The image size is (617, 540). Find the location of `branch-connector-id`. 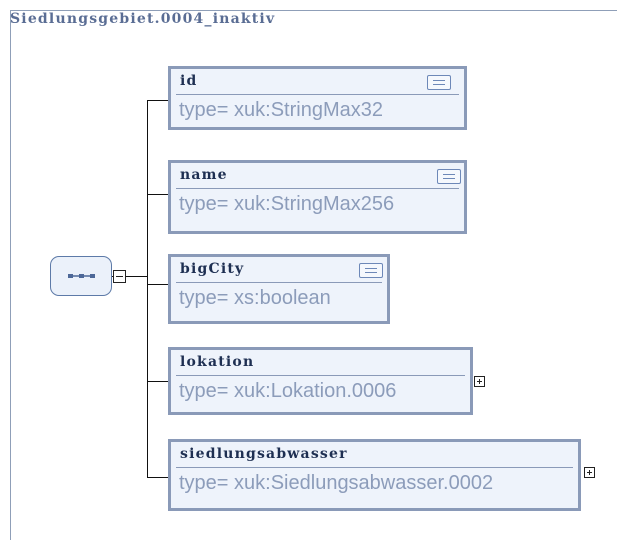

branch-connector-id is located at coordinates (158, 100).